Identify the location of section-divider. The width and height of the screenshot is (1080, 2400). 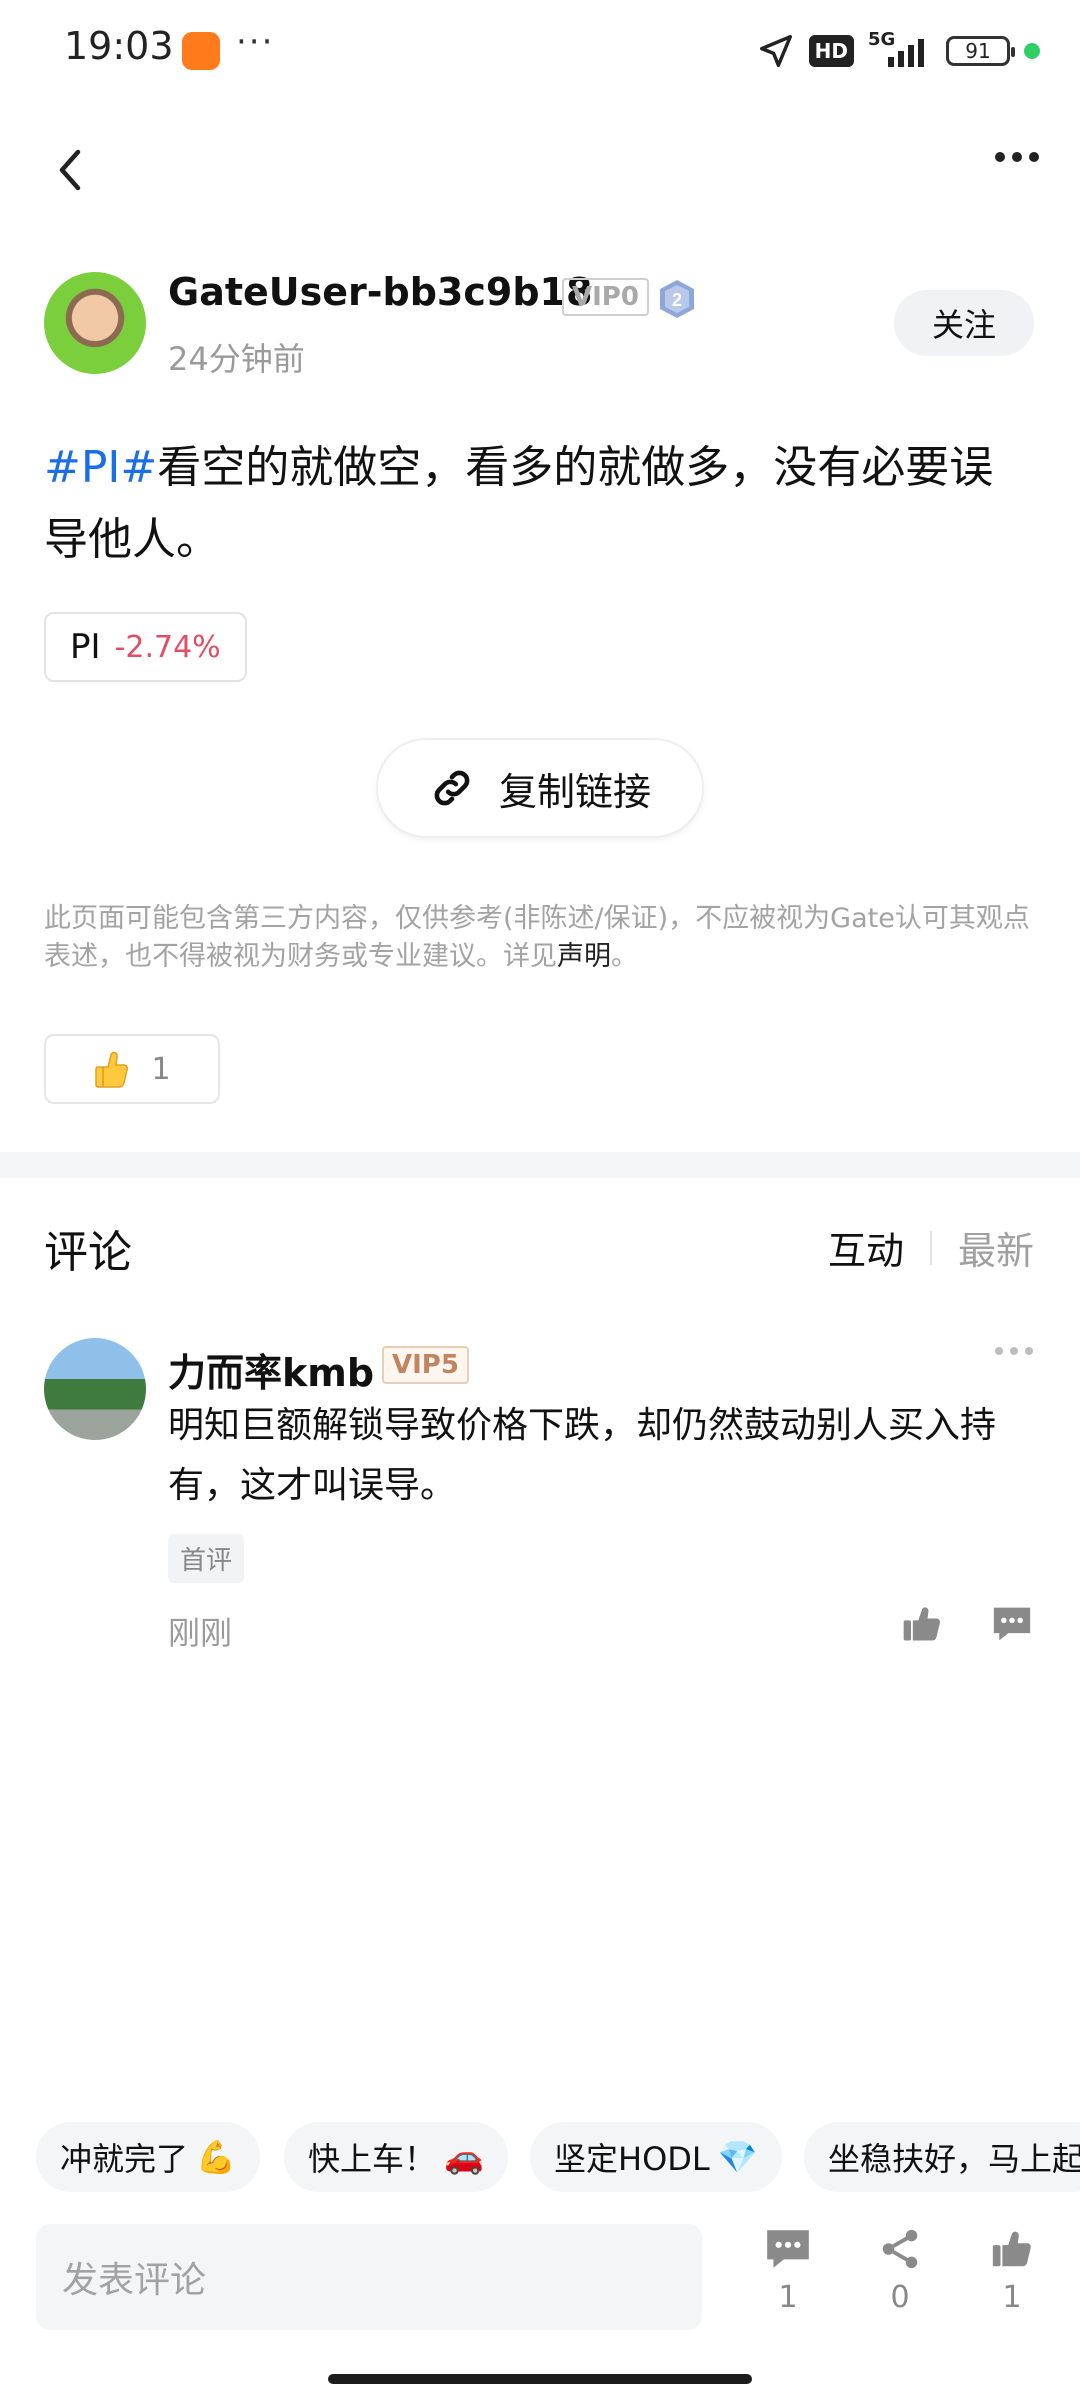
(540, 1165).